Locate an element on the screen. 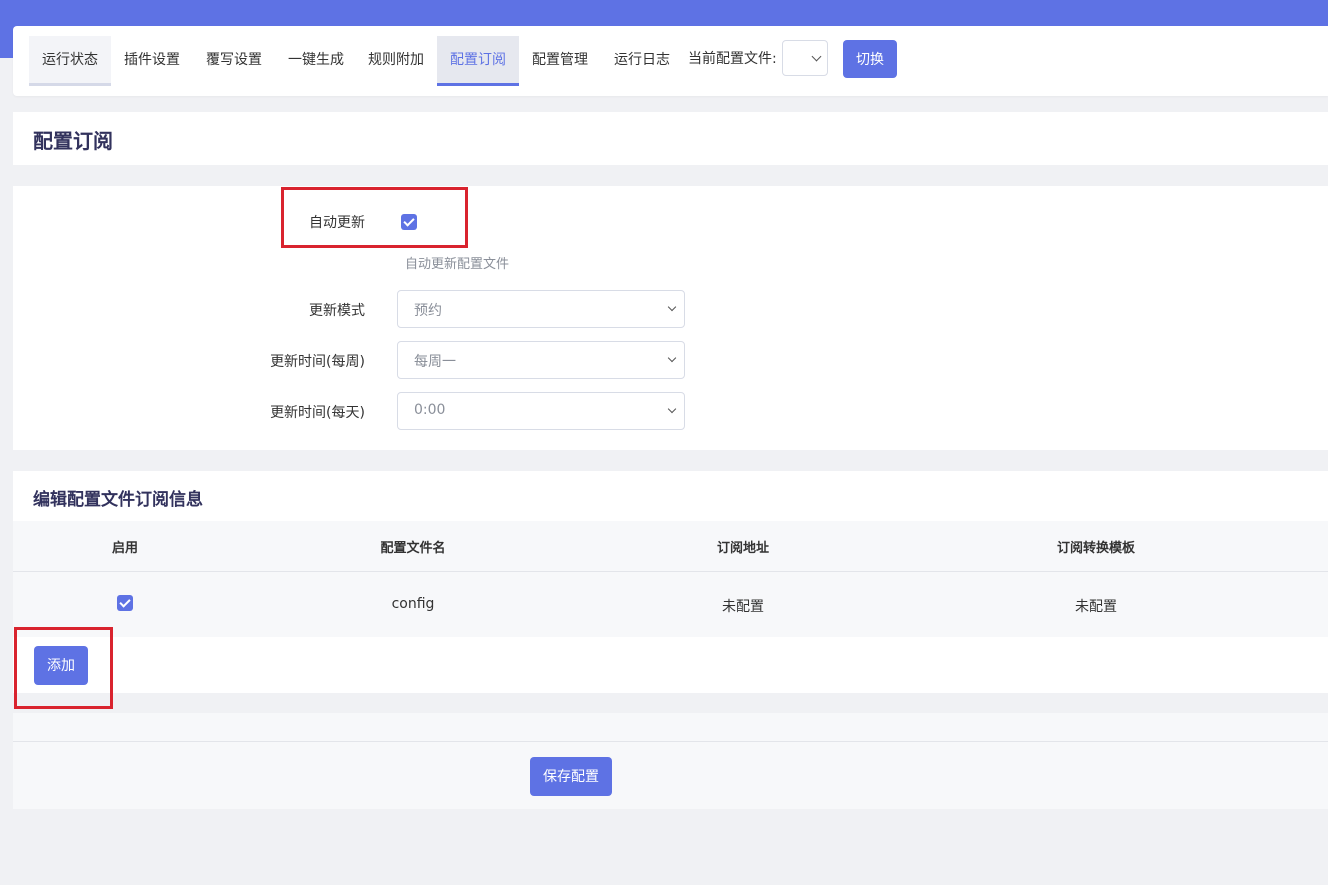  table-header: 启用 配置文件名 订阅地址 订阅转换模板 is located at coordinates (670, 546).